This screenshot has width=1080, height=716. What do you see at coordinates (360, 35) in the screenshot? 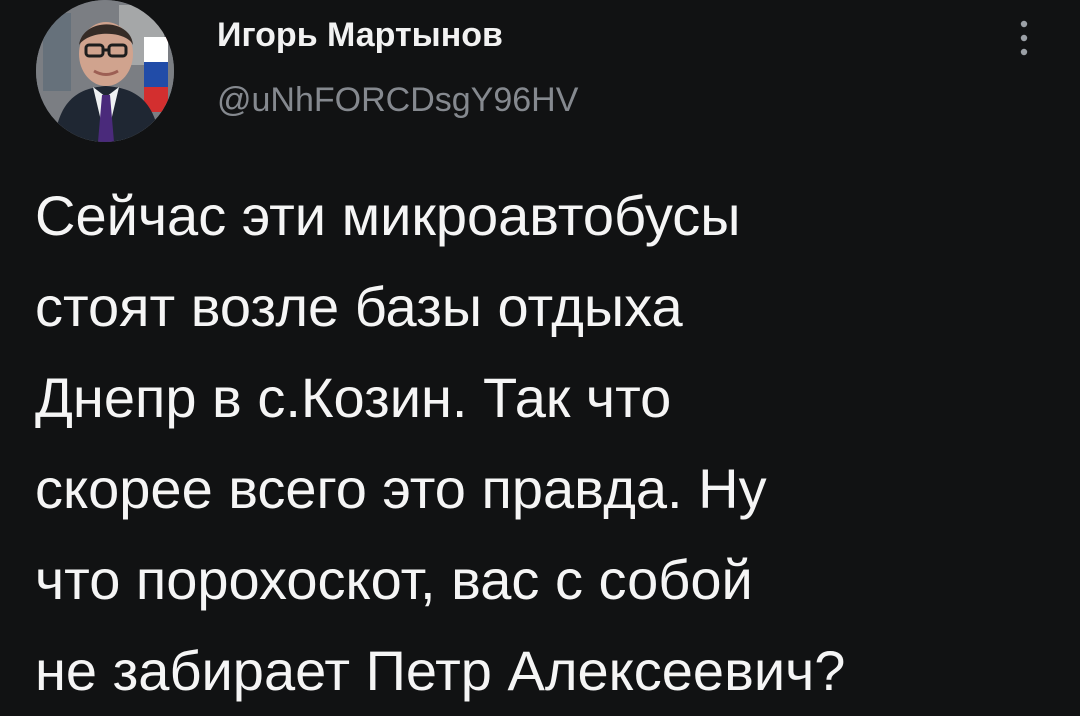
I see `author-name: Игорь Мартынов` at bounding box center [360, 35].